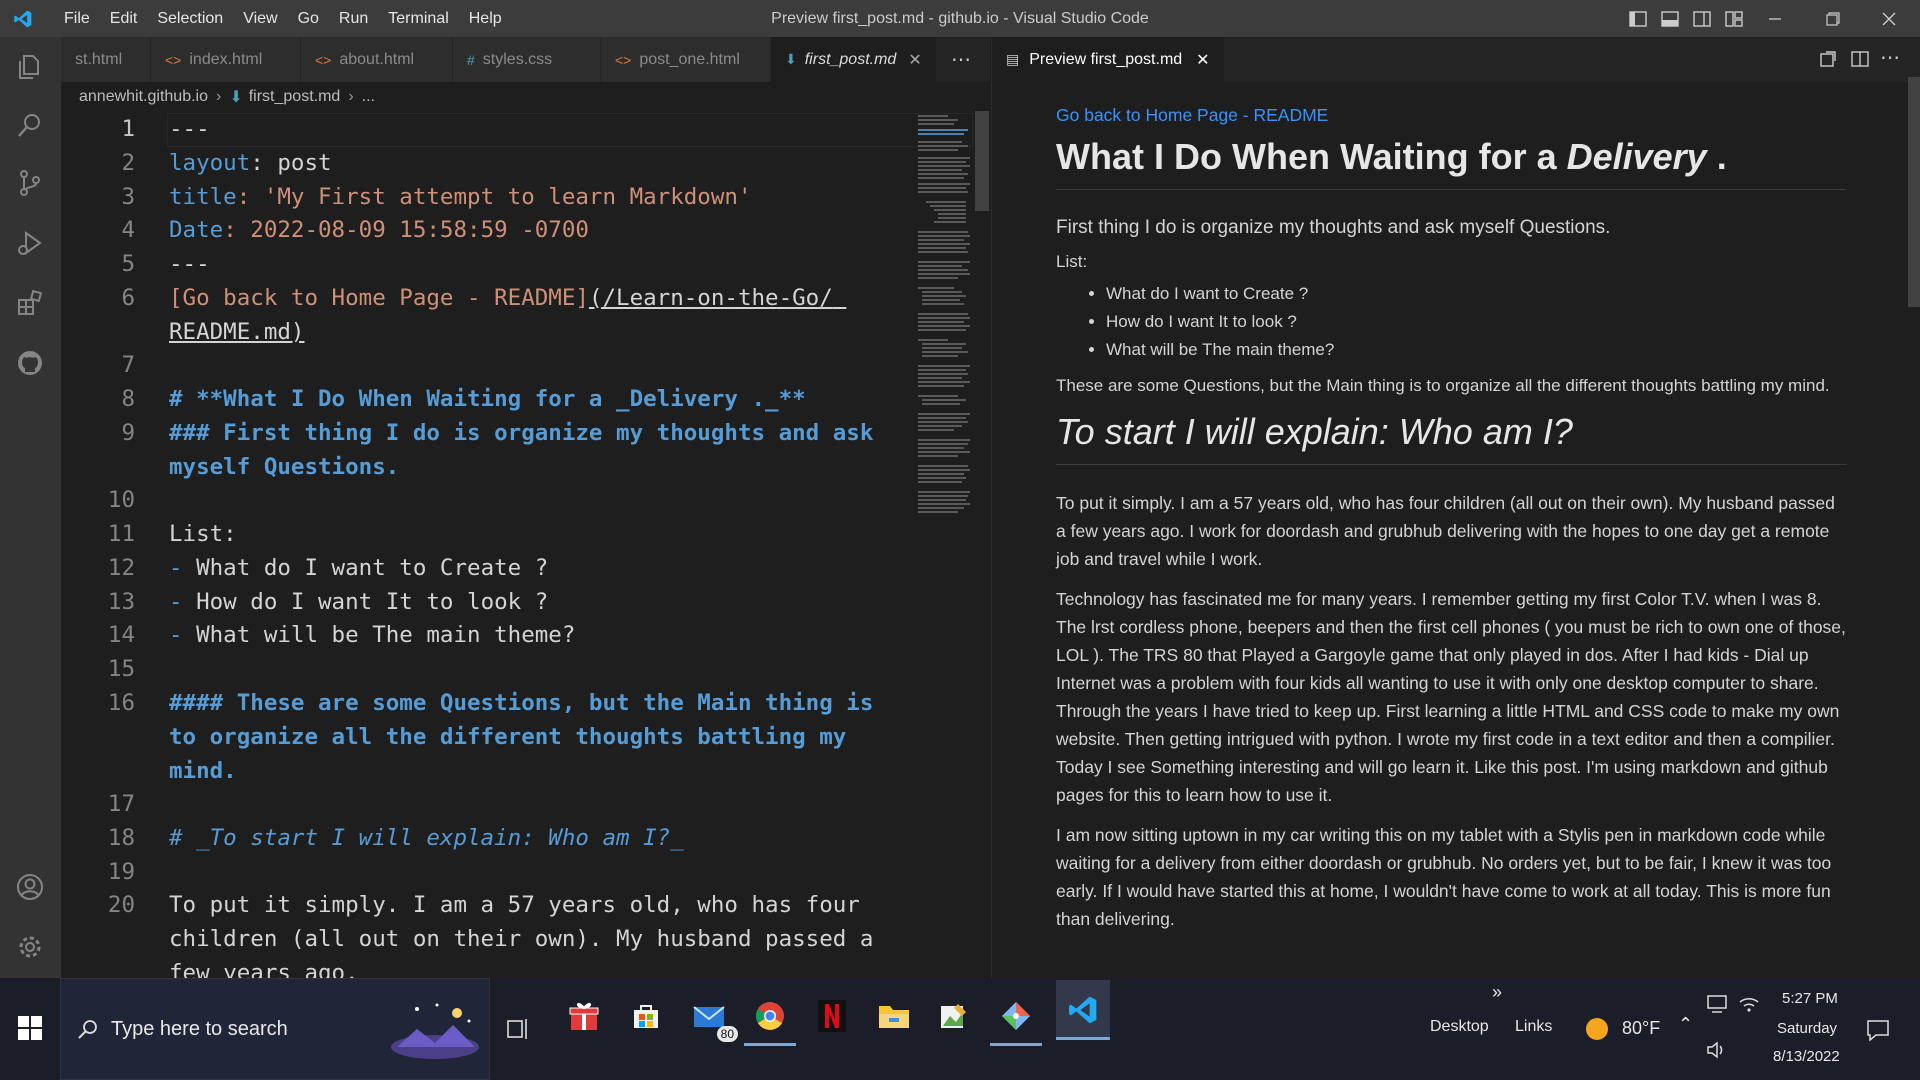 Image resolution: width=1920 pixels, height=1080 pixels. What do you see at coordinates (226, 59) in the screenshot?
I see `tab-index-html: <> index.html` at bounding box center [226, 59].